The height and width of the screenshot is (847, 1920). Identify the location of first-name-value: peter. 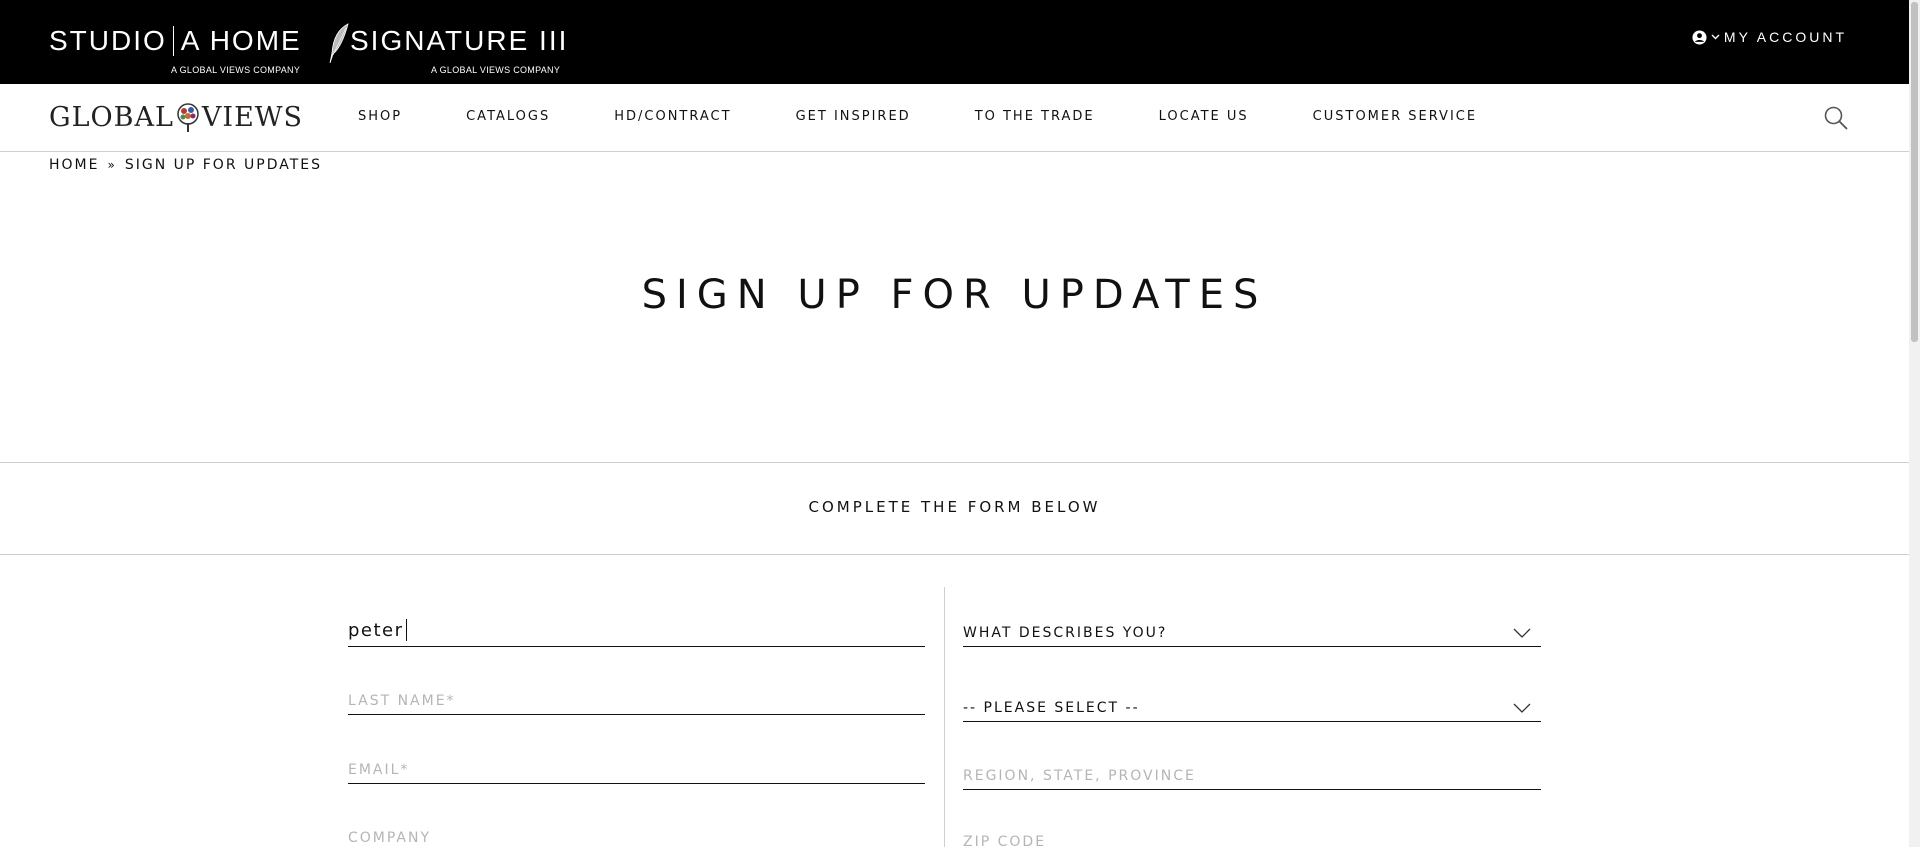
(376, 630).